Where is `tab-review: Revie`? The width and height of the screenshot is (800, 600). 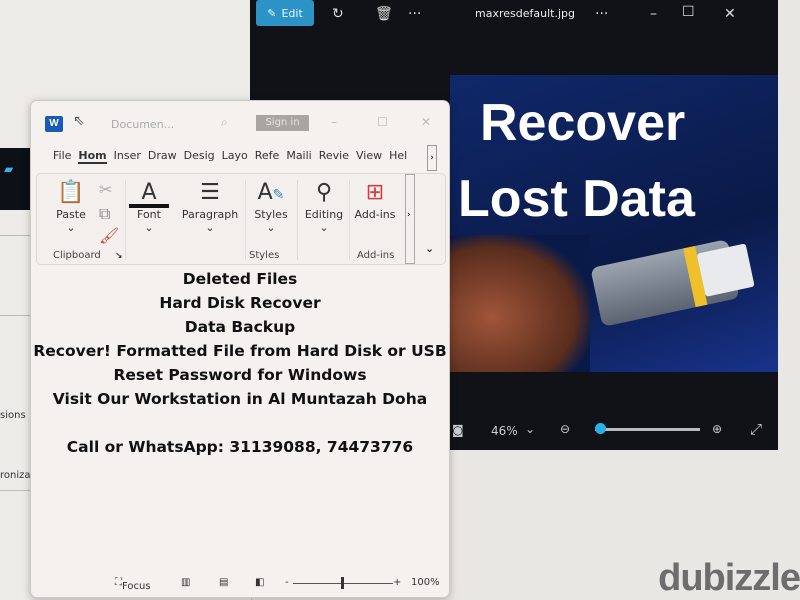 tab-review: Revie is located at coordinates (334, 156).